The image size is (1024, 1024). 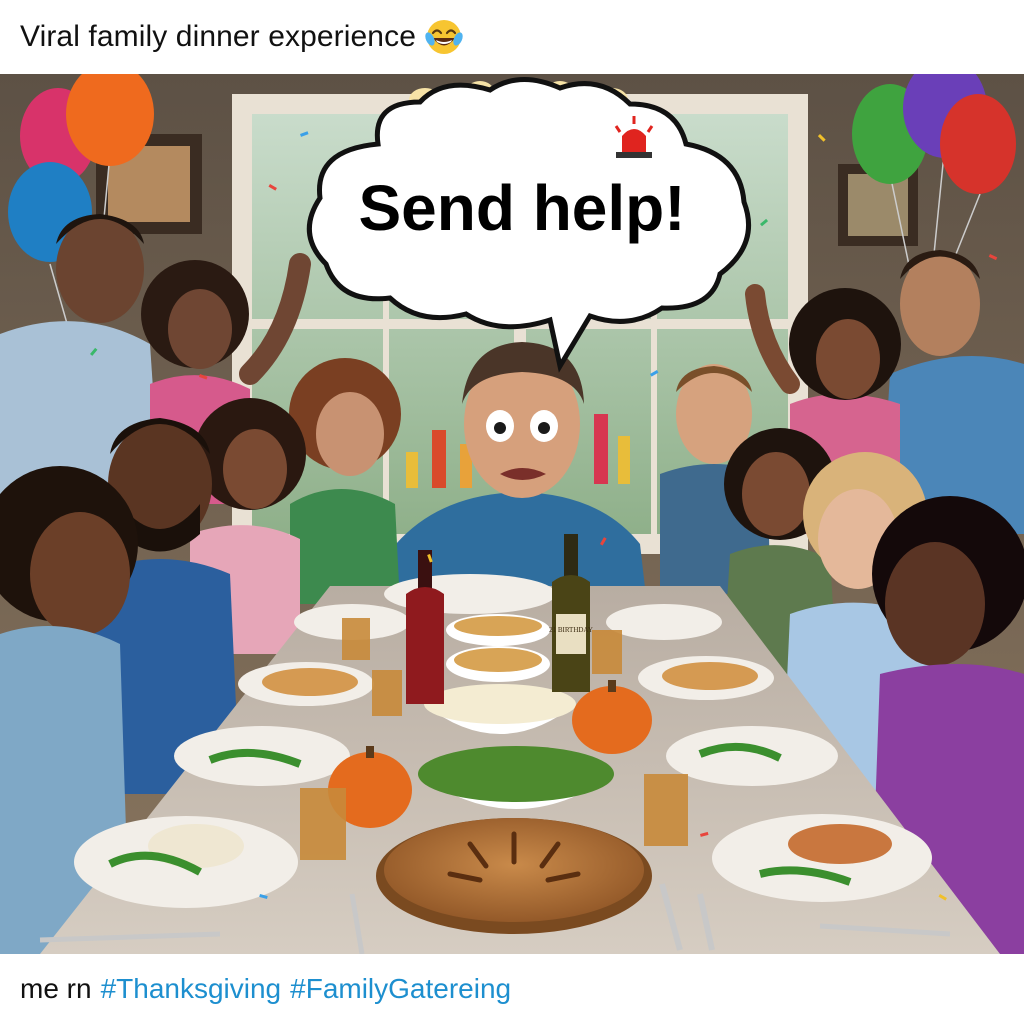 What do you see at coordinates (400, 989) in the screenshot?
I see `hashtag-familygatereing: #FamilyGatereing` at bounding box center [400, 989].